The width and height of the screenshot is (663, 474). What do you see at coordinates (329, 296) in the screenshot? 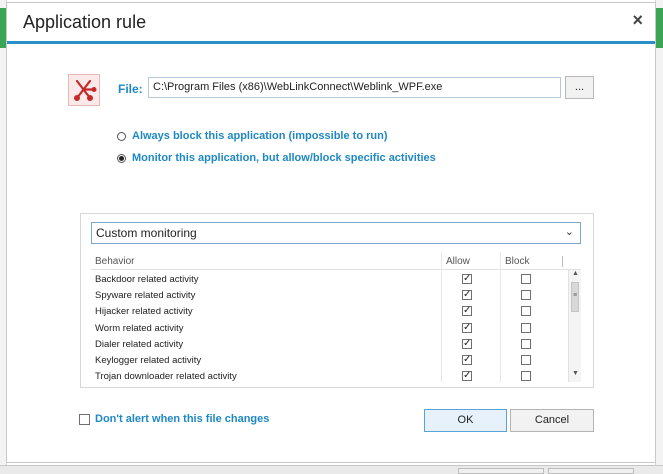
I see `table-row: Spyware related activity ✓` at bounding box center [329, 296].